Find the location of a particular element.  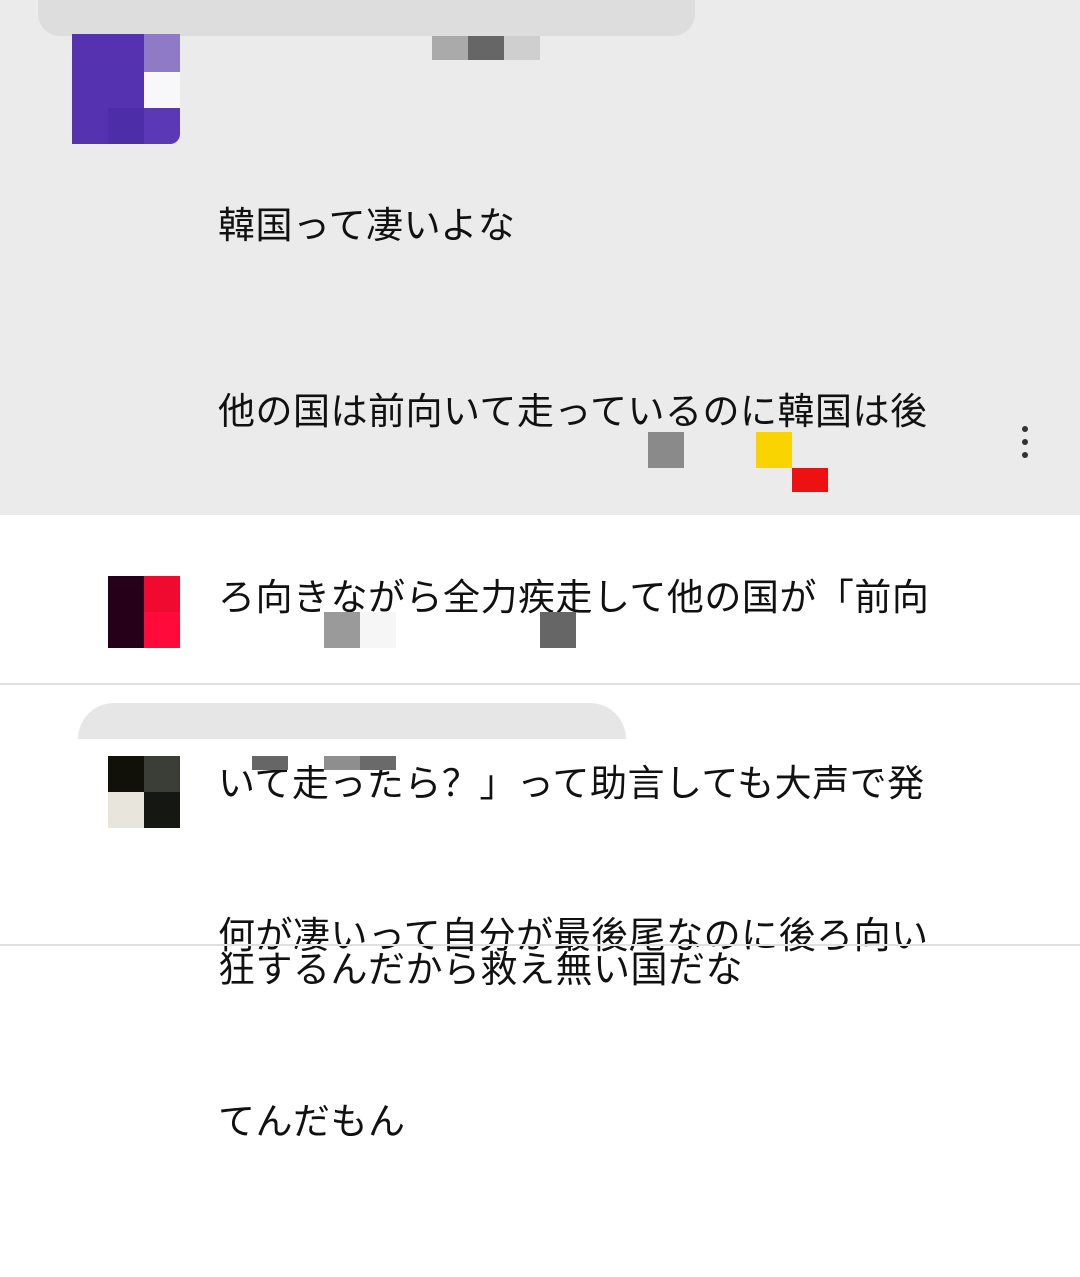

comment-line: 他の国は前向いて走っているのに韓国は後 is located at coordinates (573, 411).